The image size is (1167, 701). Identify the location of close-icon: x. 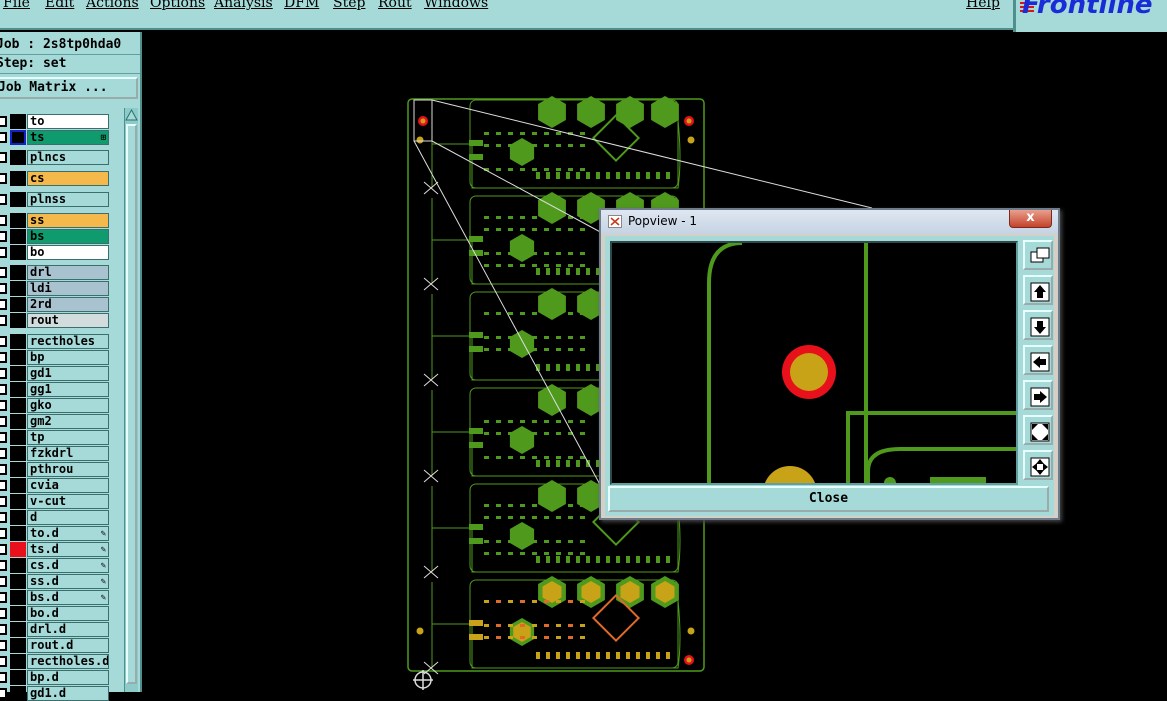
(1030, 219).